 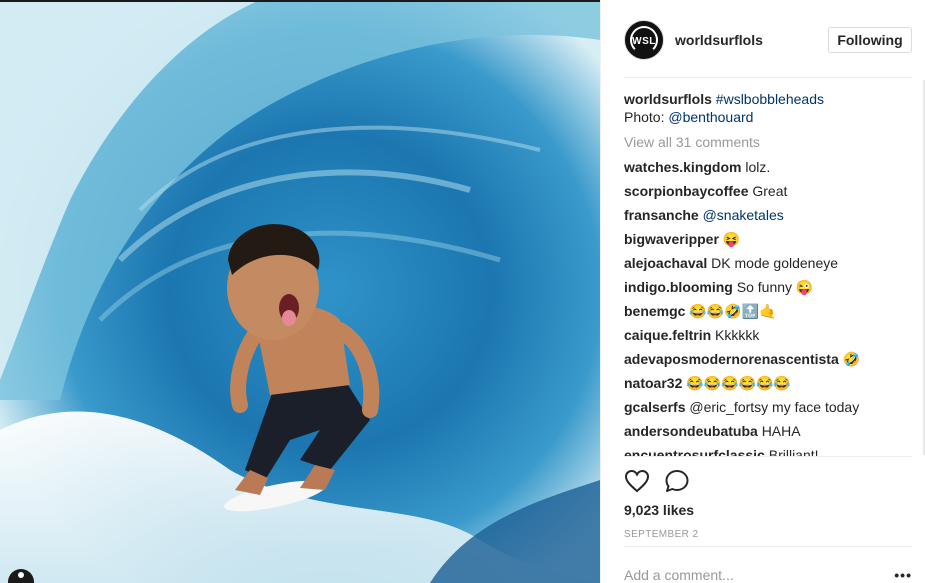 I want to click on post-date: SEPTEMBER 2, so click(x=661, y=534).